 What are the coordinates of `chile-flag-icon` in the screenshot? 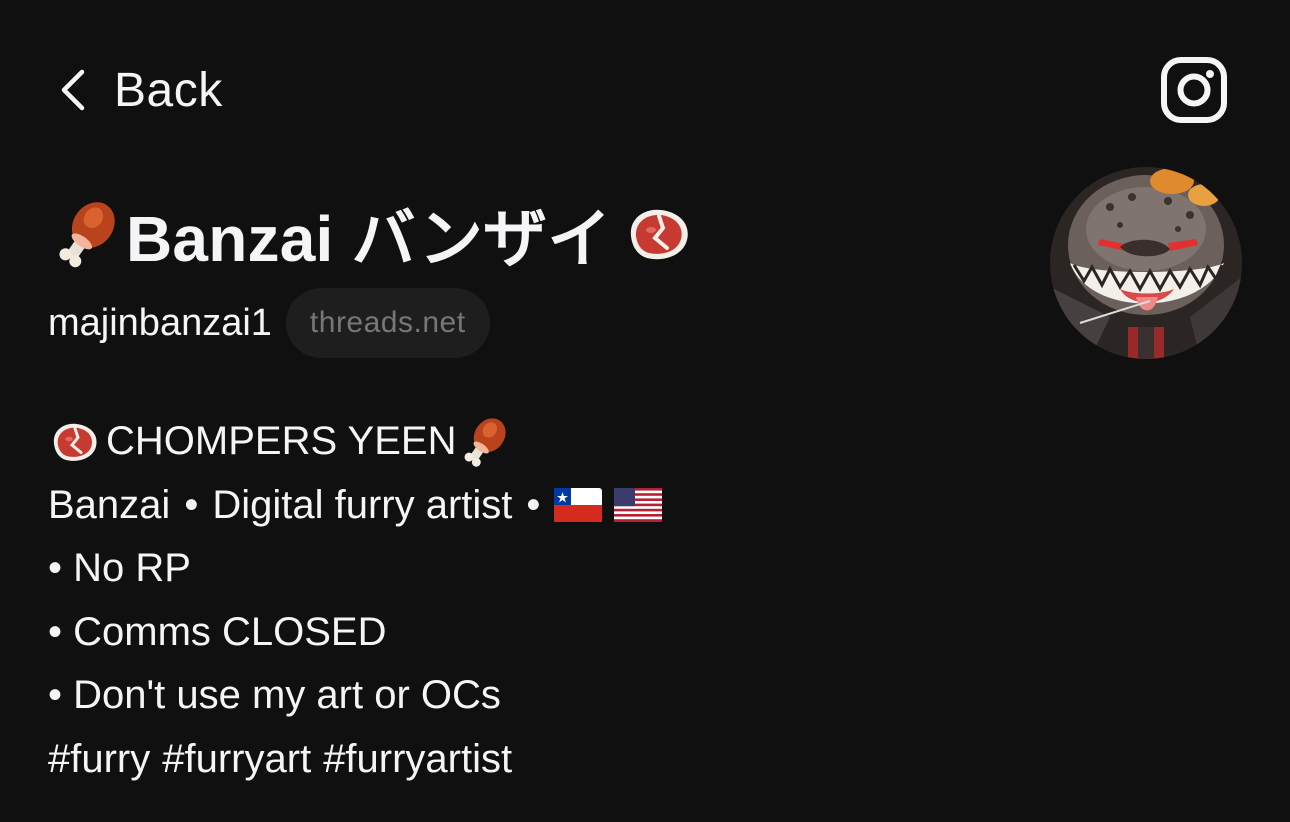 It's located at (578, 505).